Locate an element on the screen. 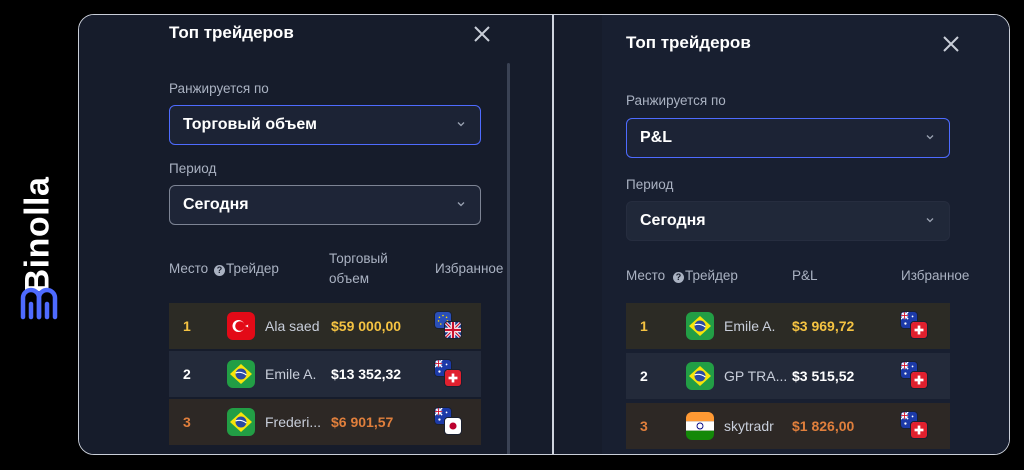 Image resolution: width=1024 pixels, height=470 pixels. ranked-by-value: P&L is located at coordinates (656, 137).